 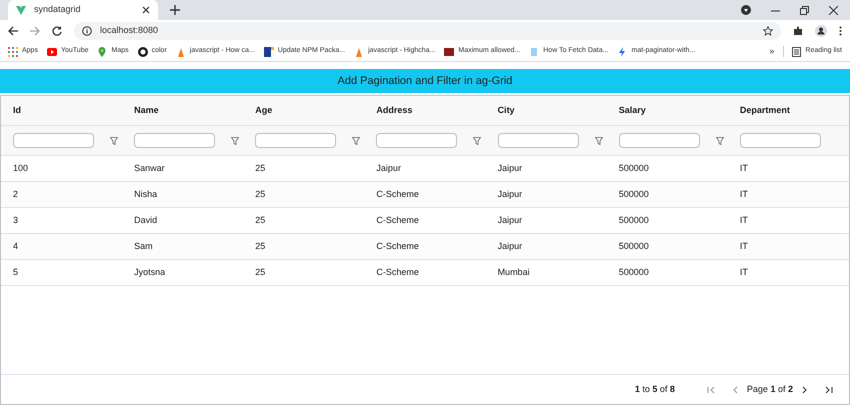 What do you see at coordinates (16, 272) in the screenshot?
I see `table-cell-text: 5` at bounding box center [16, 272].